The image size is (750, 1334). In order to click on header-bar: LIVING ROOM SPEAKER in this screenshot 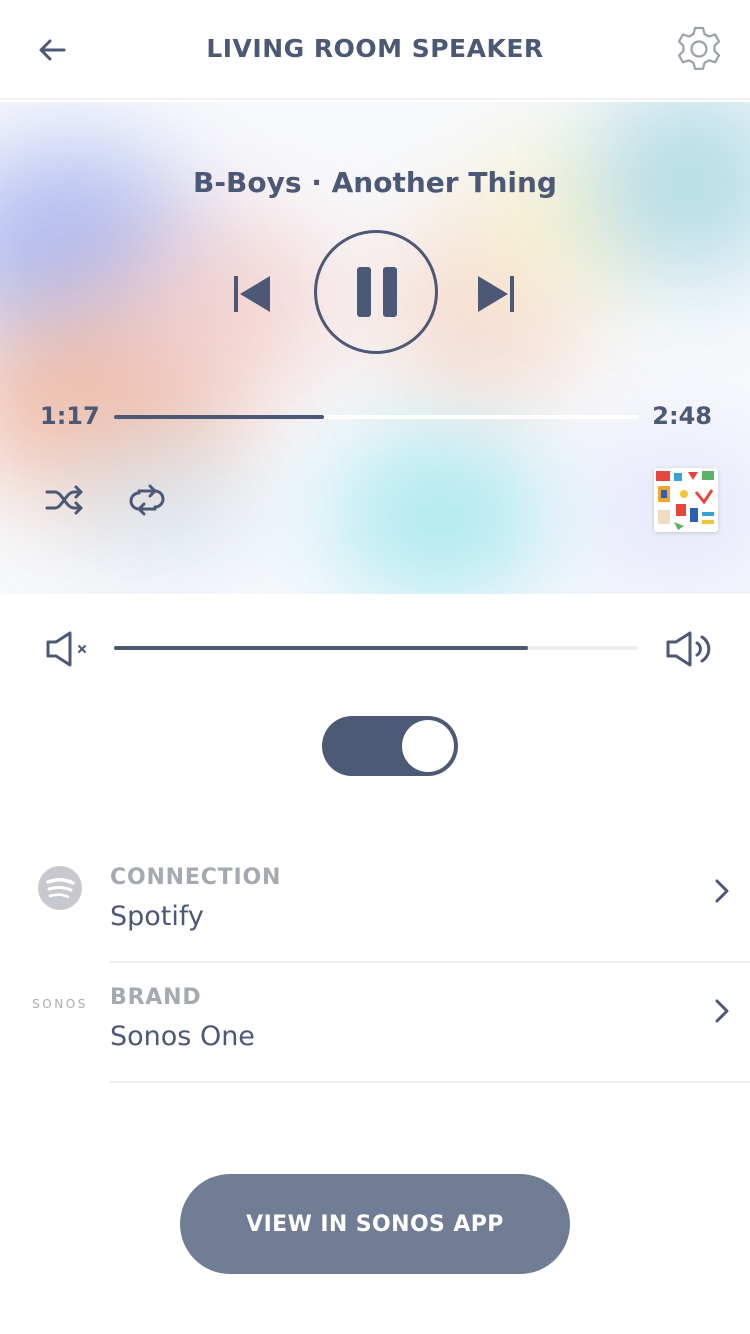, I will do `click(375, 50)`.